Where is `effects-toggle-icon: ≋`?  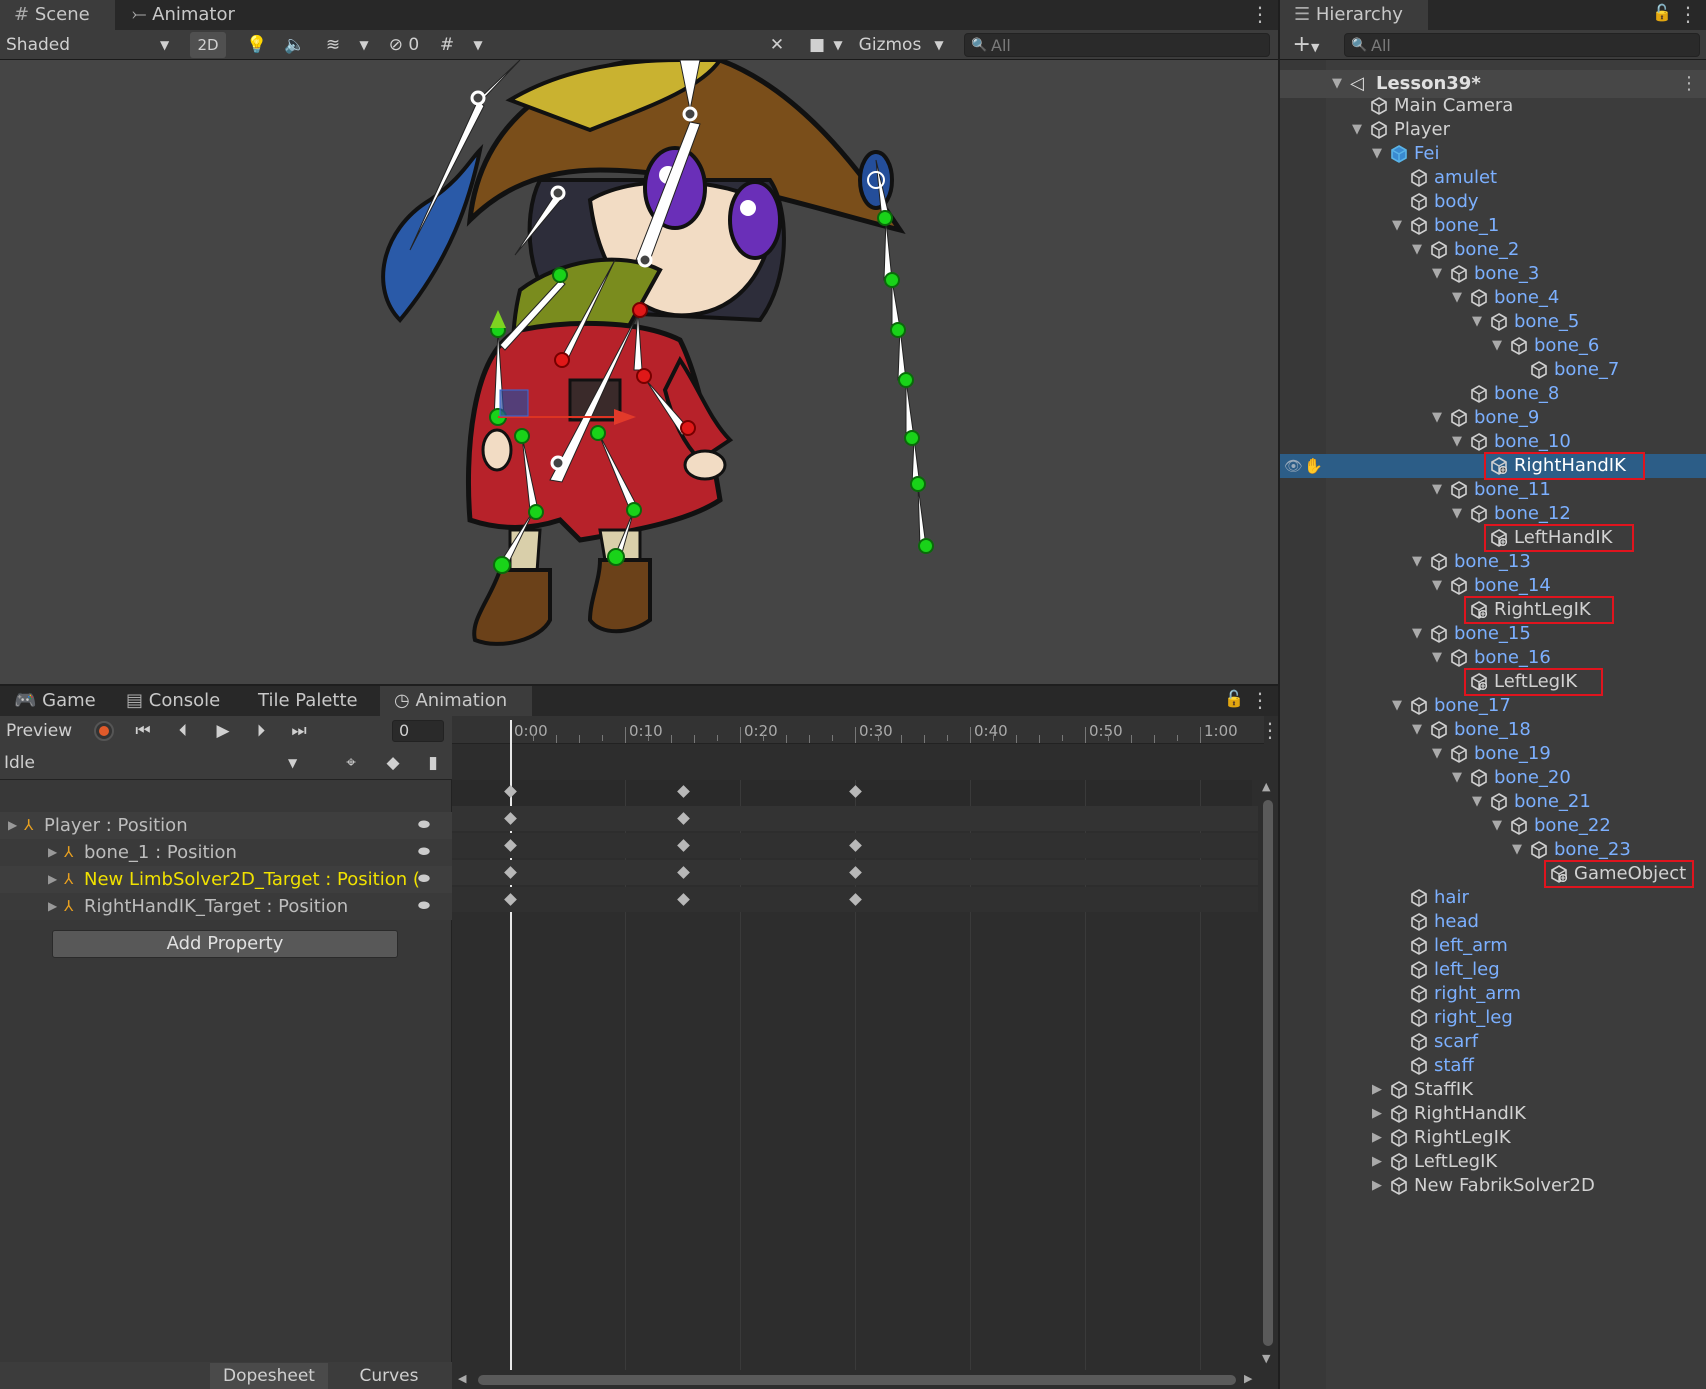 effects-toggle-icon: ≋ is located at coordinates (333, 45).